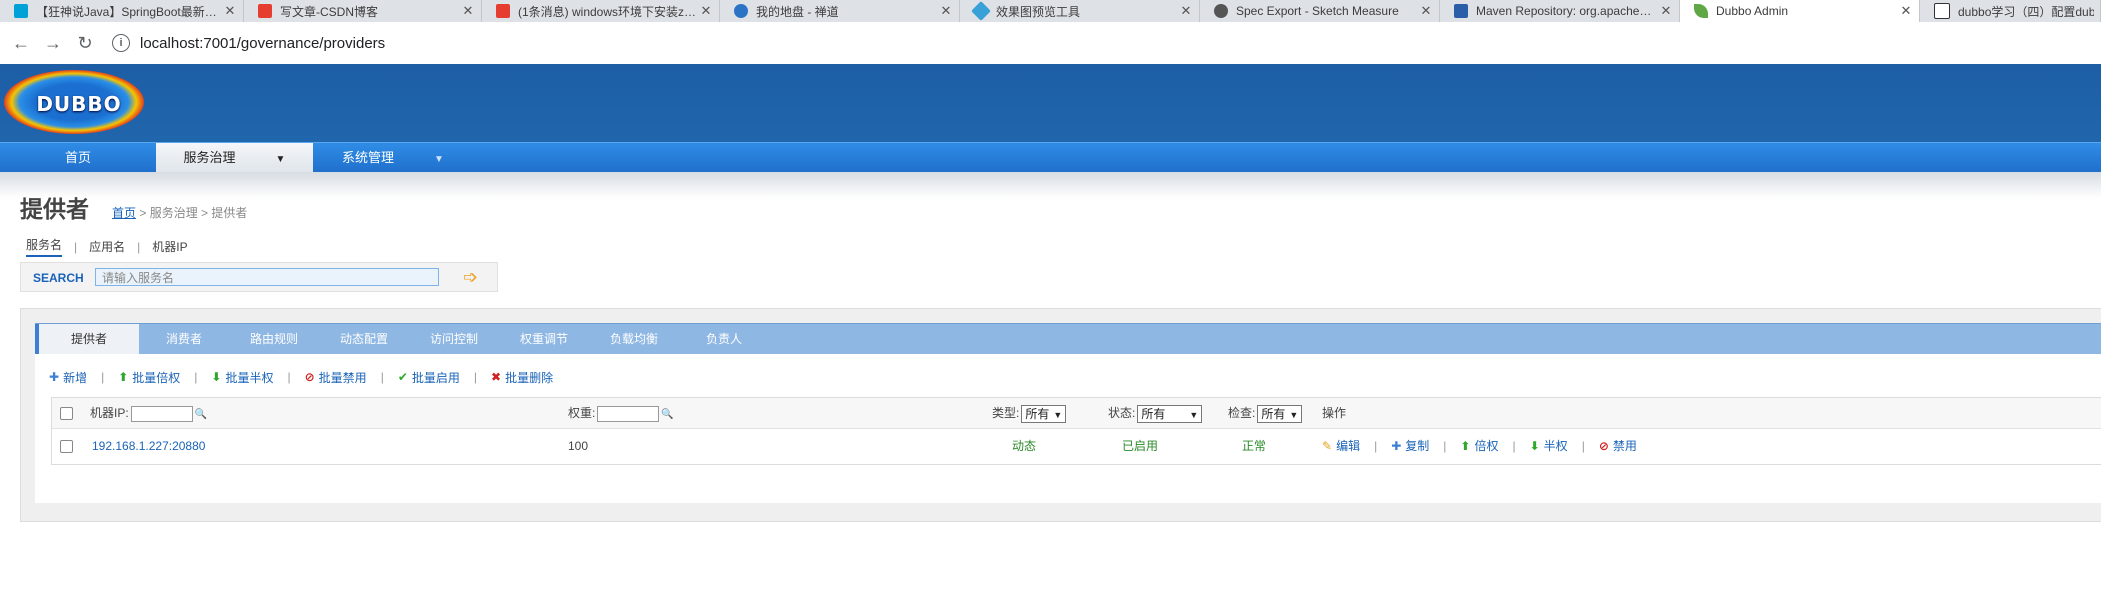  I want to click on tab-dynamic-config: 动态配置, so click(364, 339).